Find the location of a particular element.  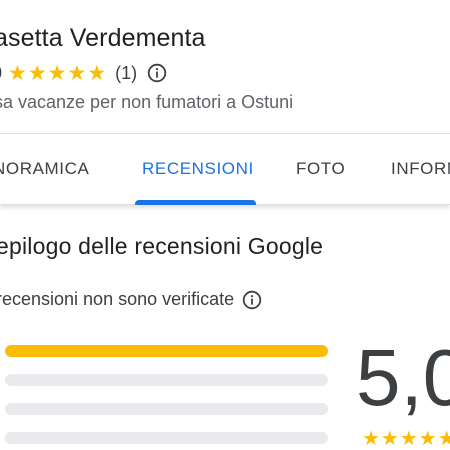

tab-foto: FOTO is located at coordinates (320, 169).